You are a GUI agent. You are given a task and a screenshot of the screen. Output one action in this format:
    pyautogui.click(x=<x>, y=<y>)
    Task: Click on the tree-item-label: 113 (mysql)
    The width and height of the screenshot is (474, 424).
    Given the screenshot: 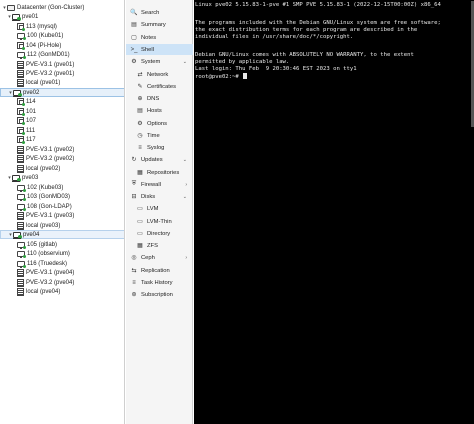 What is the action you would take?
    pyautogui.click(x=41, y=26)
    